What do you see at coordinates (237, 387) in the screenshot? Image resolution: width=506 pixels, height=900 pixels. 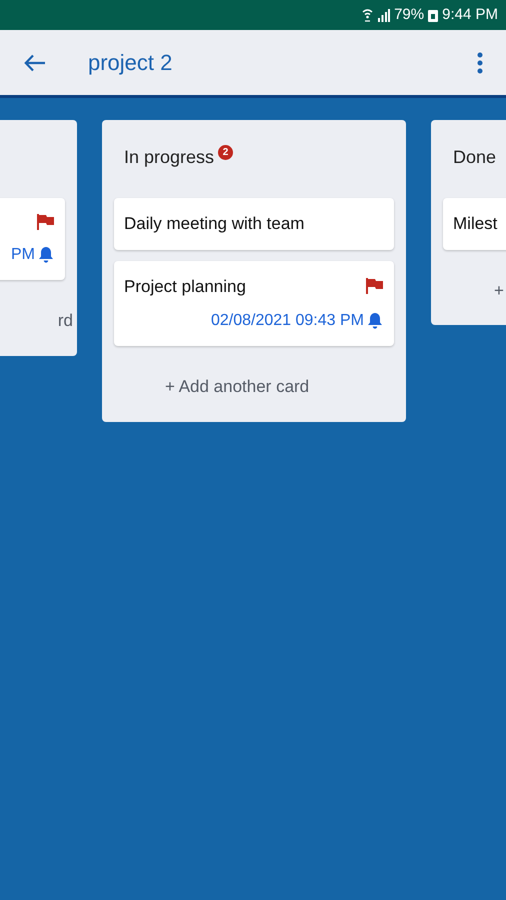 I see `add-card-button: + Add another card` at bounding box center [237, 387].